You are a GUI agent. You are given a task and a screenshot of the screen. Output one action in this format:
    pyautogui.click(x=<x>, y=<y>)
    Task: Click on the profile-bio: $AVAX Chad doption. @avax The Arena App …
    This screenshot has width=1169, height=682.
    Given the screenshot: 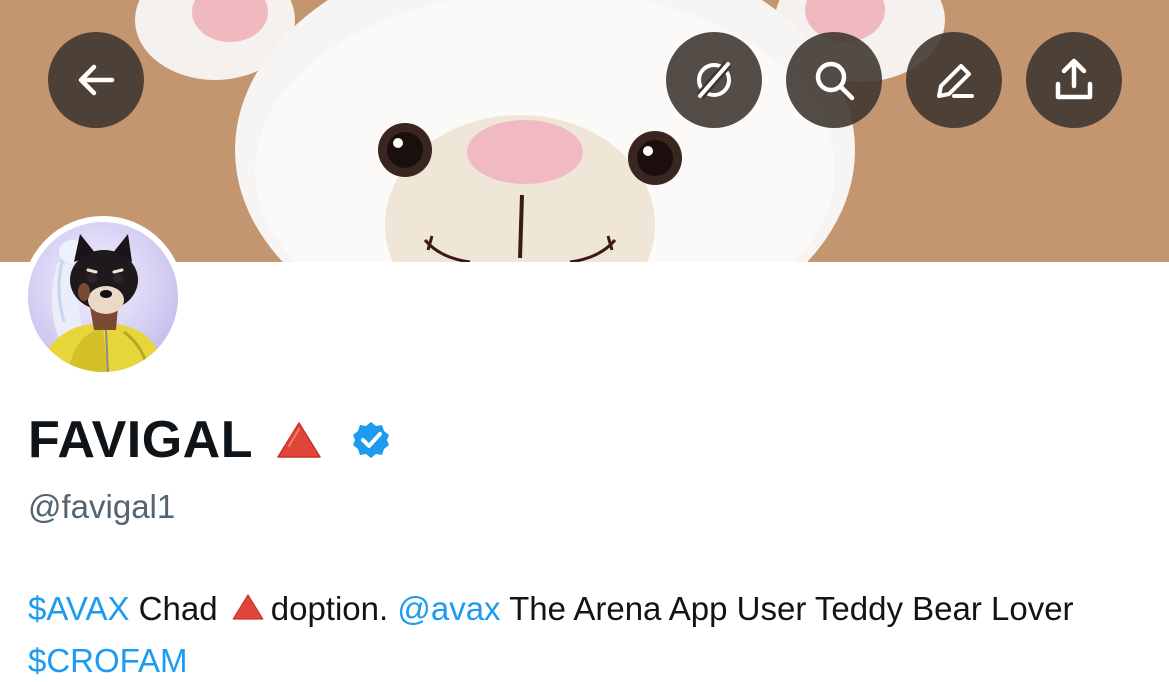 What is the action you would take?
    pyautogui.click(x=583, y=633)
    